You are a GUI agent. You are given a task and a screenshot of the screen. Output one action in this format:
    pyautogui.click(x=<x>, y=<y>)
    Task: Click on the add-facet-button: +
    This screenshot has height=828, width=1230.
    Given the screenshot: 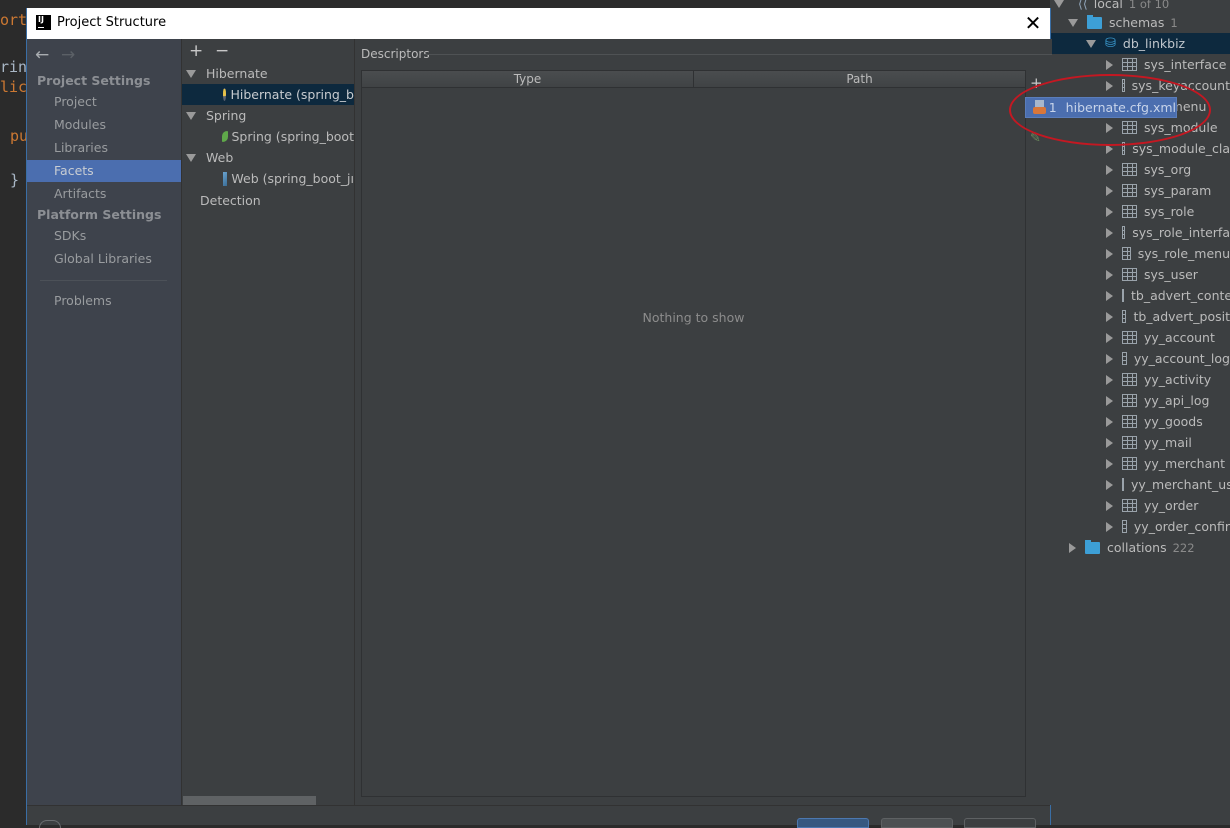 What is the action you would take?
    pyautogui.click(x=196, y=51)
    